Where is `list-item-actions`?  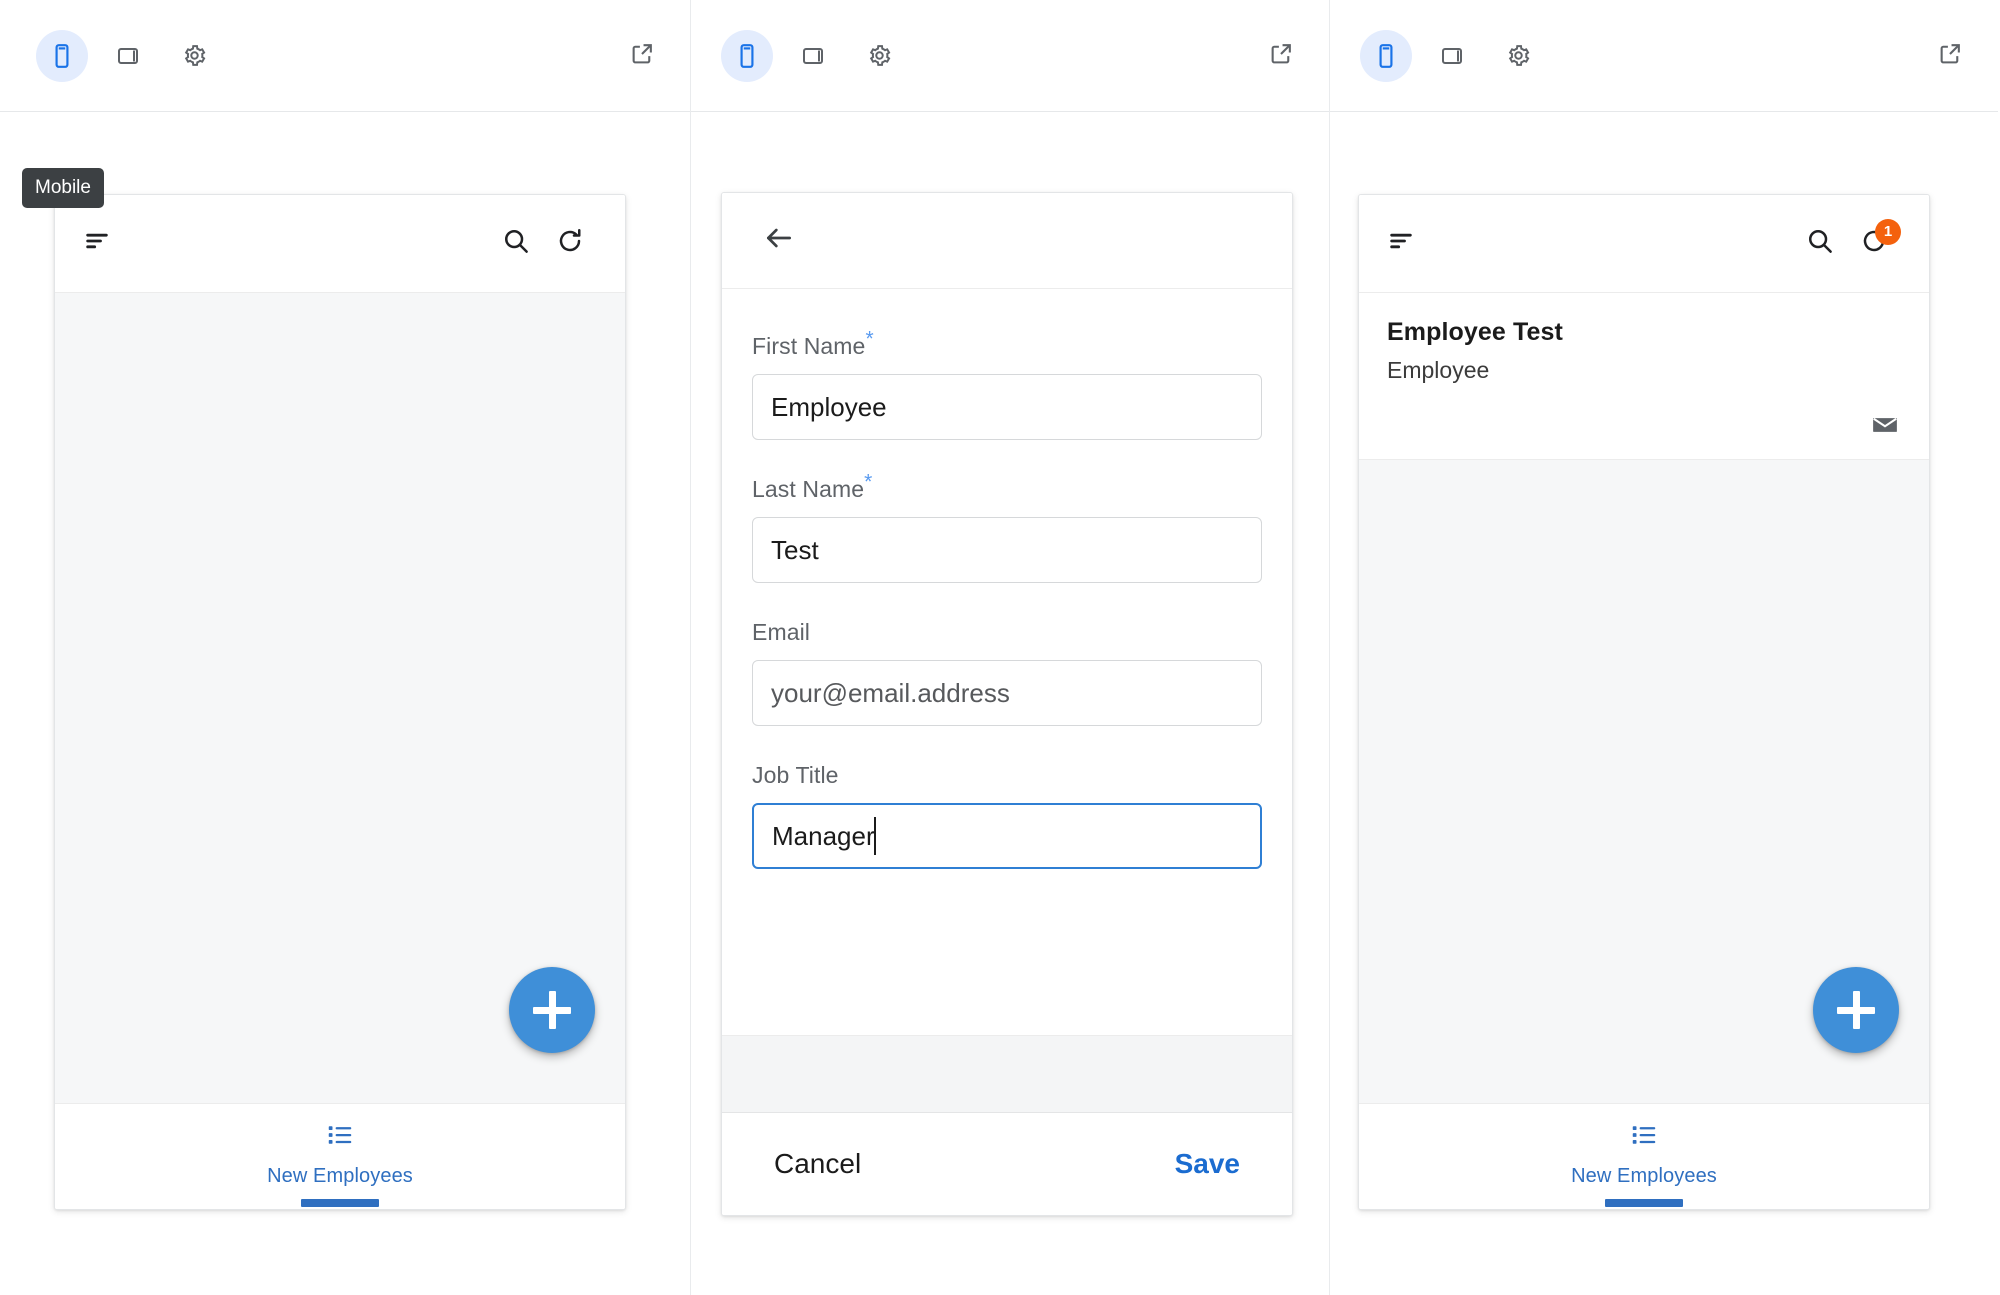 list-item-actions is located at coordinates (1644, 430).